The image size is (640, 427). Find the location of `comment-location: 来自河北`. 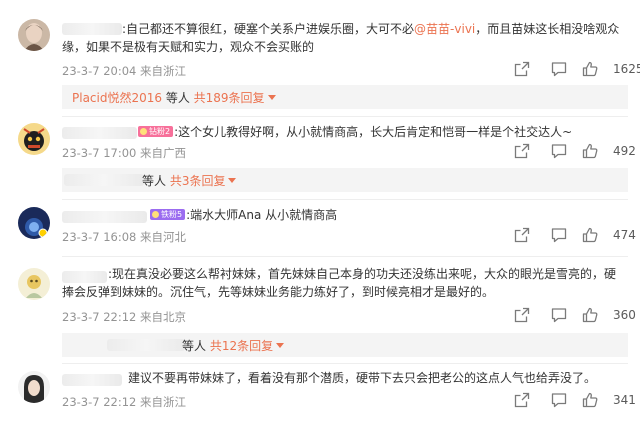

comment-location: 来自河北 is located at coordinates (163, 237).